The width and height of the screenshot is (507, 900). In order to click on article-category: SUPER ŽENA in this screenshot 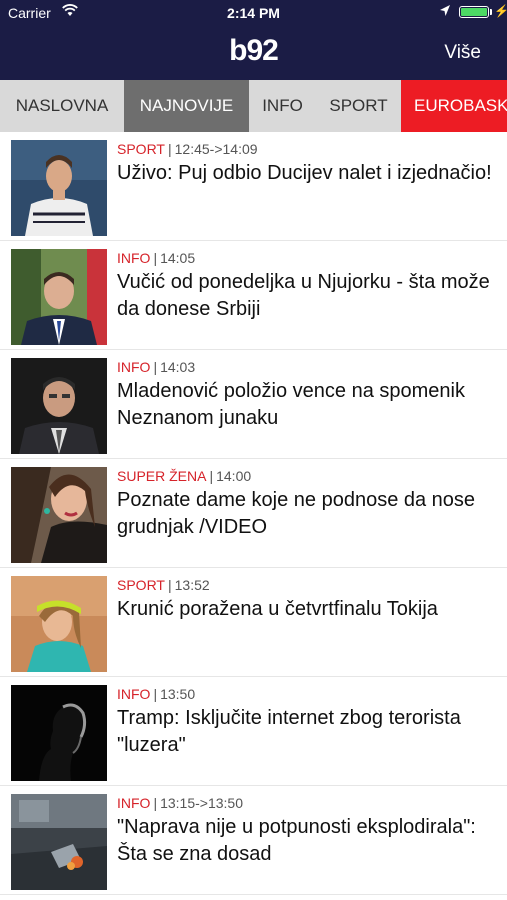, I will do `click(162, 476)`.